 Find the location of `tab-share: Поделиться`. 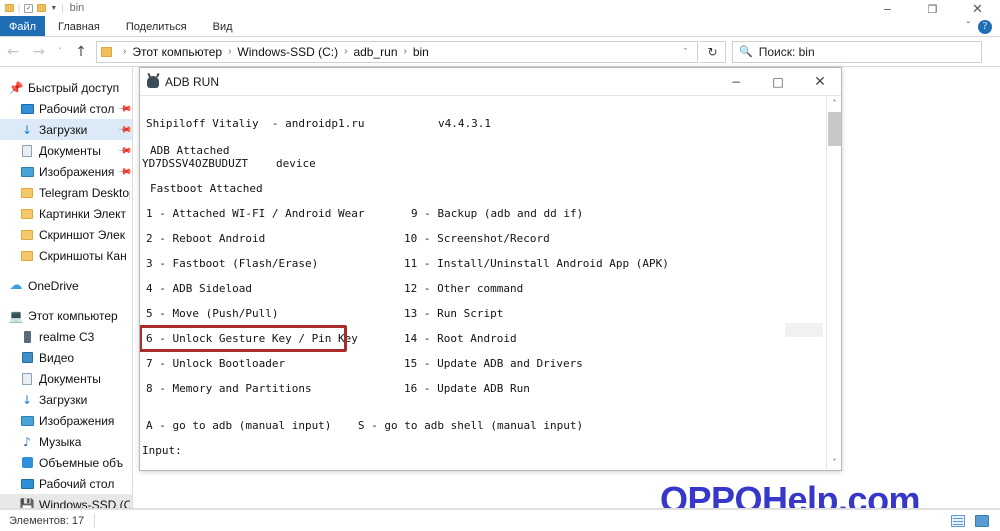

tab-share: Поделиться is located at coordinates (156, 26).